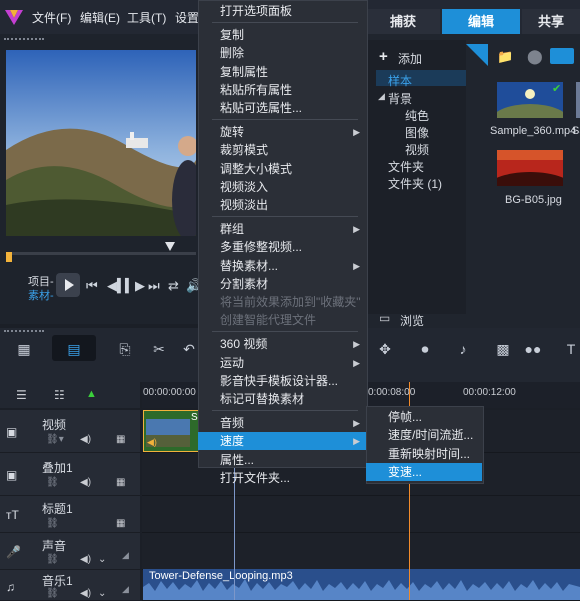 This screenshot has height=601, width=580. Describe the element at coordinates (282, 399) in the screenshot. I see `context-menu-item: 标记可替换素材` at that location.